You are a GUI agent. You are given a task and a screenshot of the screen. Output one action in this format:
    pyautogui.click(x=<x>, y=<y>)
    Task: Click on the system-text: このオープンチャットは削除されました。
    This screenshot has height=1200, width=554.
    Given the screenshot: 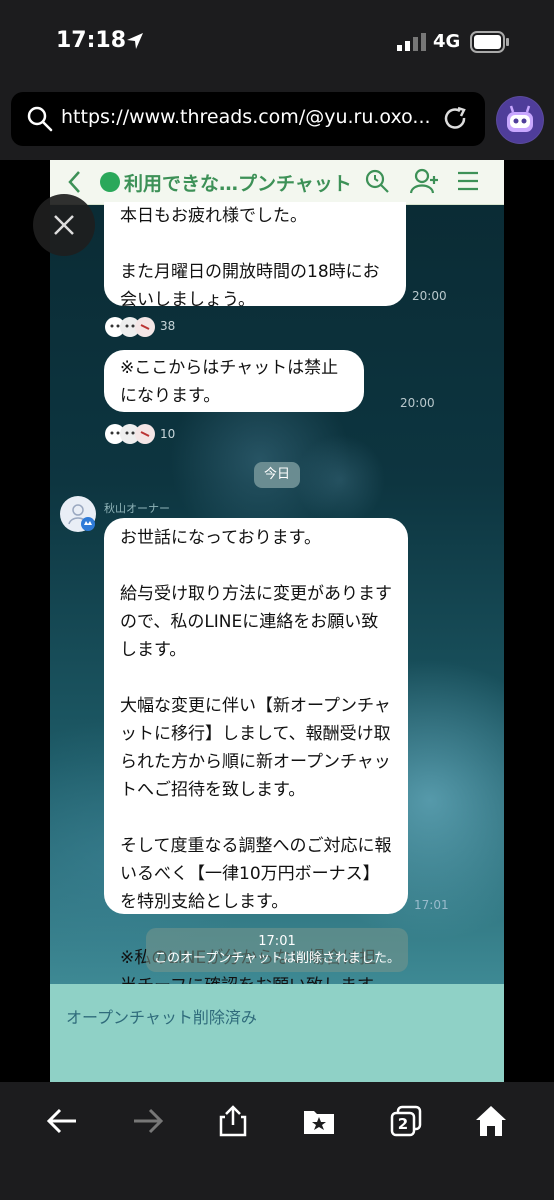 What is the action you would take?
    pyautogui.click(x=277, y=958)
    